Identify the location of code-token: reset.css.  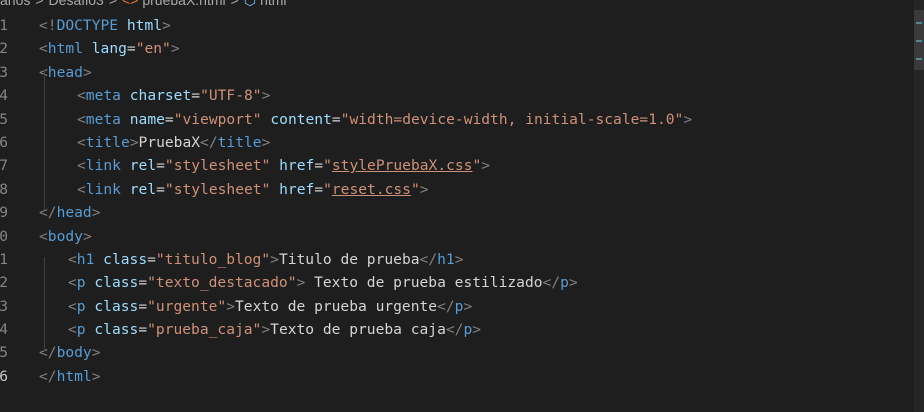
(371, 189).